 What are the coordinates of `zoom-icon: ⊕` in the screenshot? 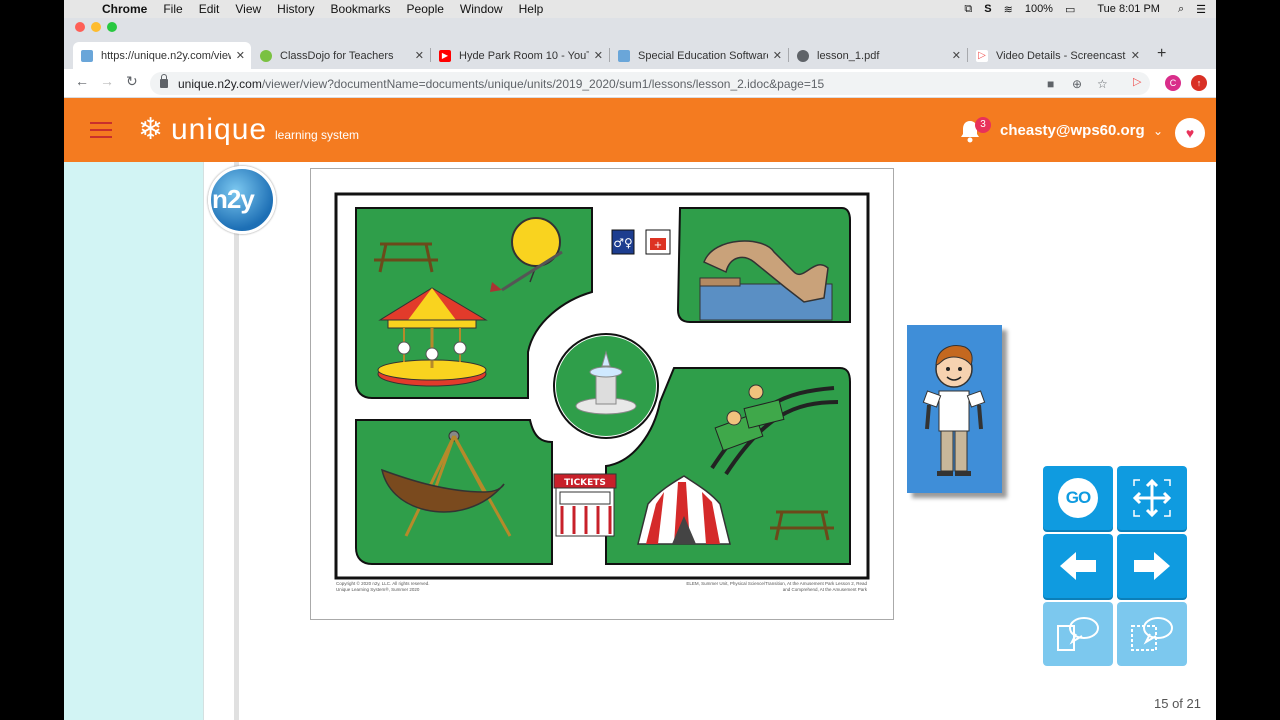 It's located at (1077, 84).